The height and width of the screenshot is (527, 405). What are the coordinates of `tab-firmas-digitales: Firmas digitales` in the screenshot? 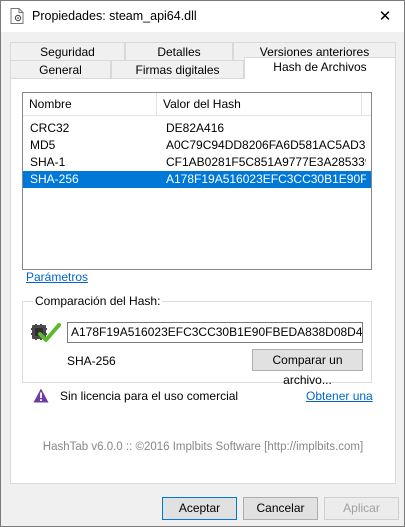 It's located at (177, 69).